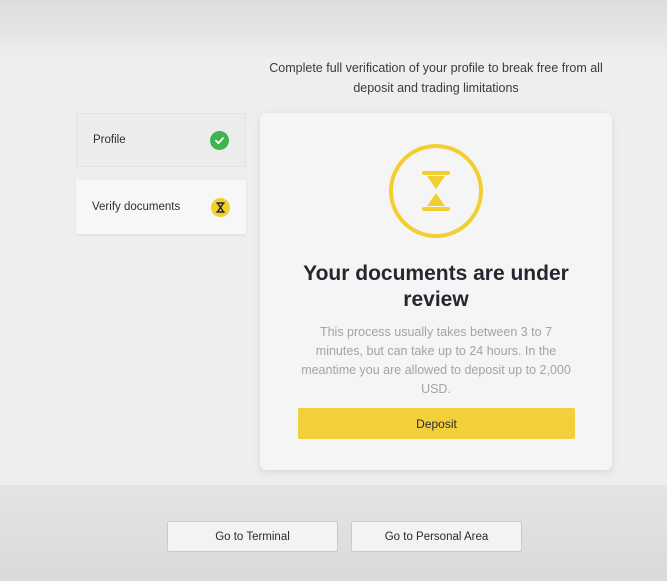 The width and height of the screenshot is (667, 581). Describe the element at coordinates (436, 88) in the screenshot. I see `intro-line-2: deposit and trading limitations` at that location.